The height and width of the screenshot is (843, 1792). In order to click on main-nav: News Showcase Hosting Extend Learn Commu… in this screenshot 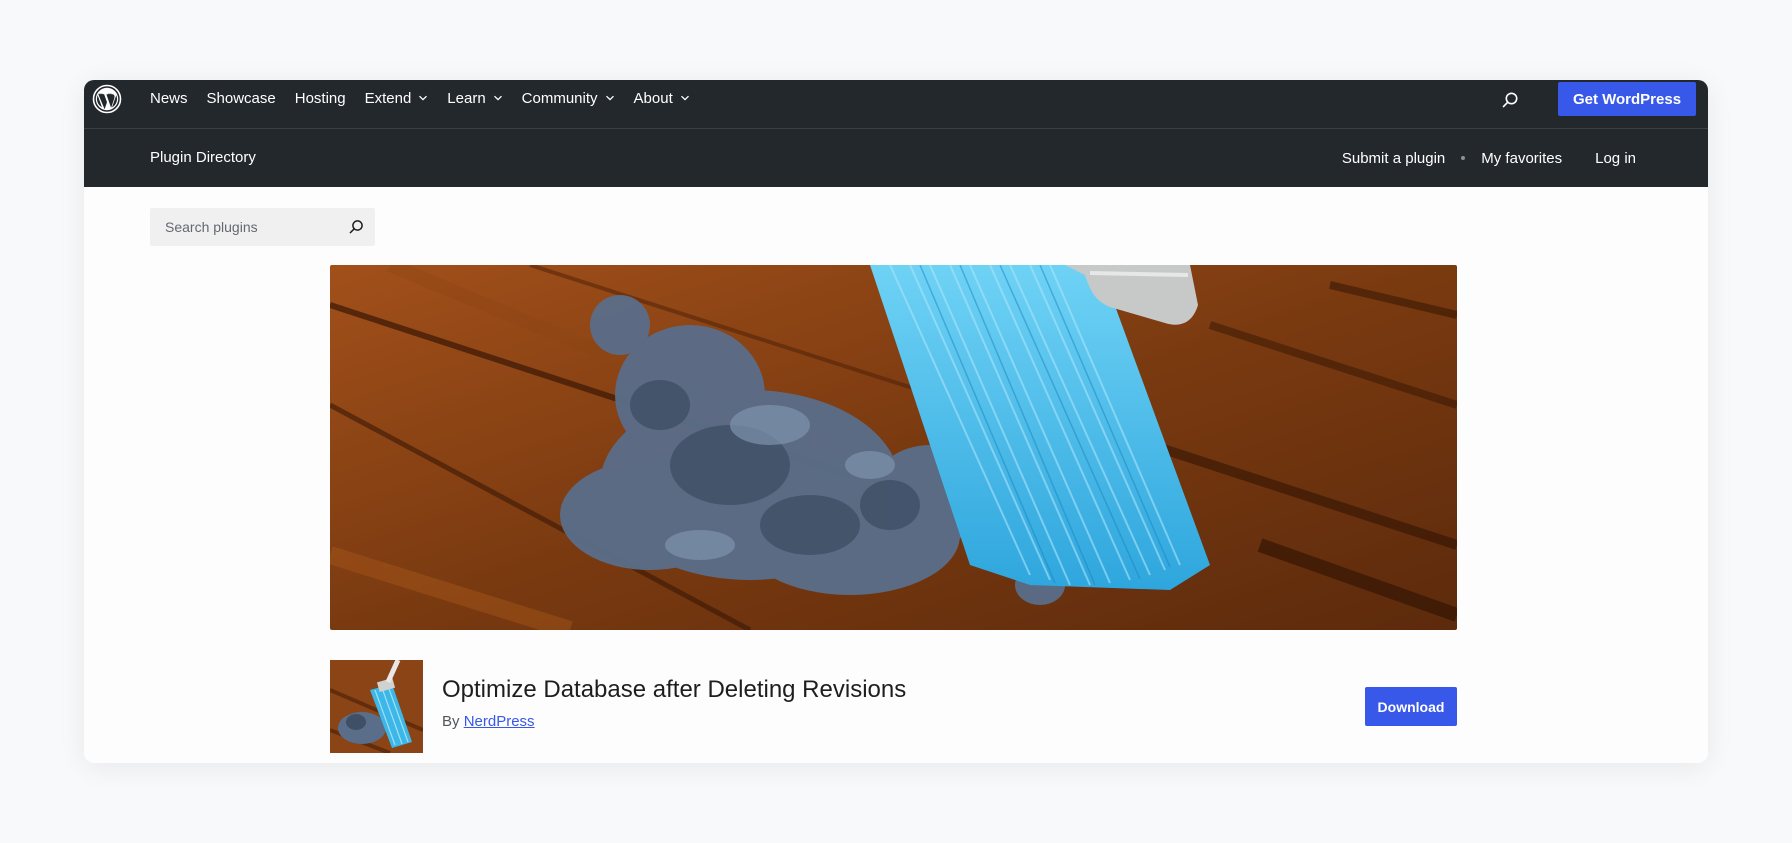, I will do `click(429, 98)`.